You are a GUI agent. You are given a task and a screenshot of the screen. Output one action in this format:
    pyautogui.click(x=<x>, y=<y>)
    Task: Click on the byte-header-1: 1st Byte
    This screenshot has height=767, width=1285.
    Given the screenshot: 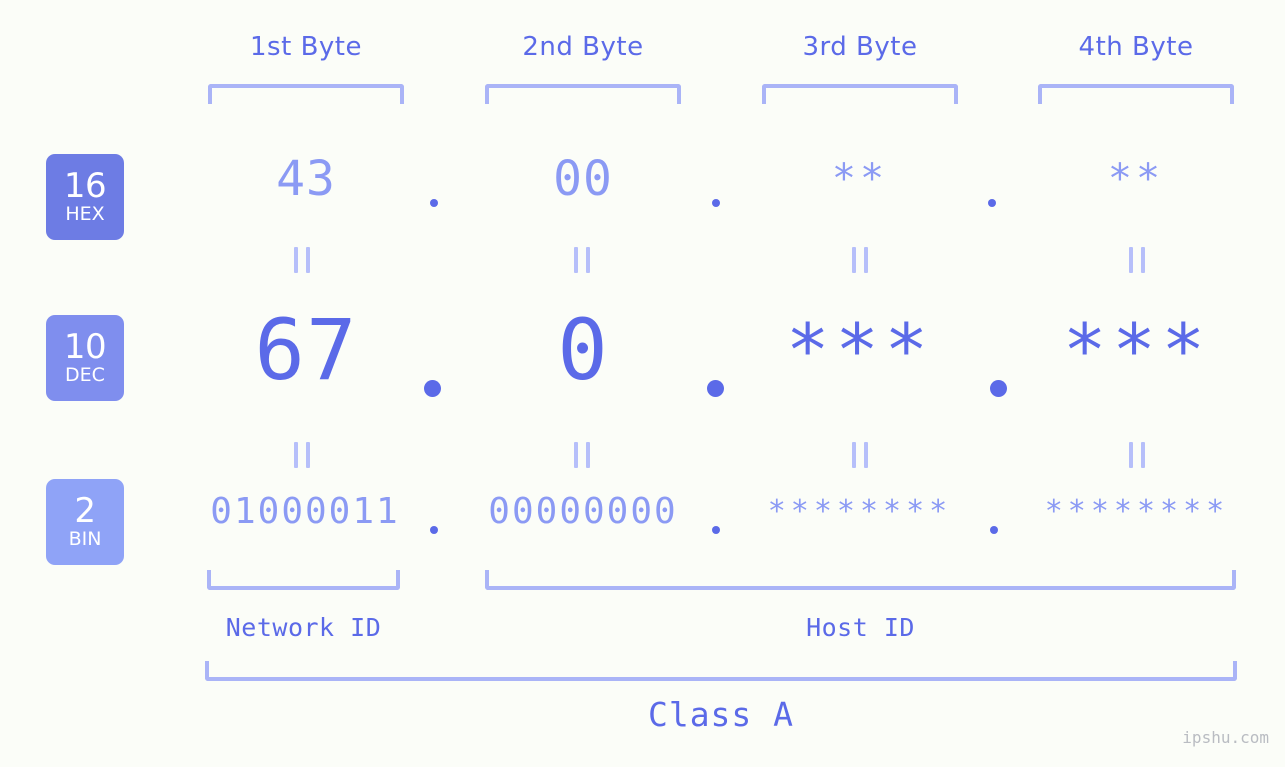 What is the action you would take?
    pyautogui.click(x=306, y=47)
    